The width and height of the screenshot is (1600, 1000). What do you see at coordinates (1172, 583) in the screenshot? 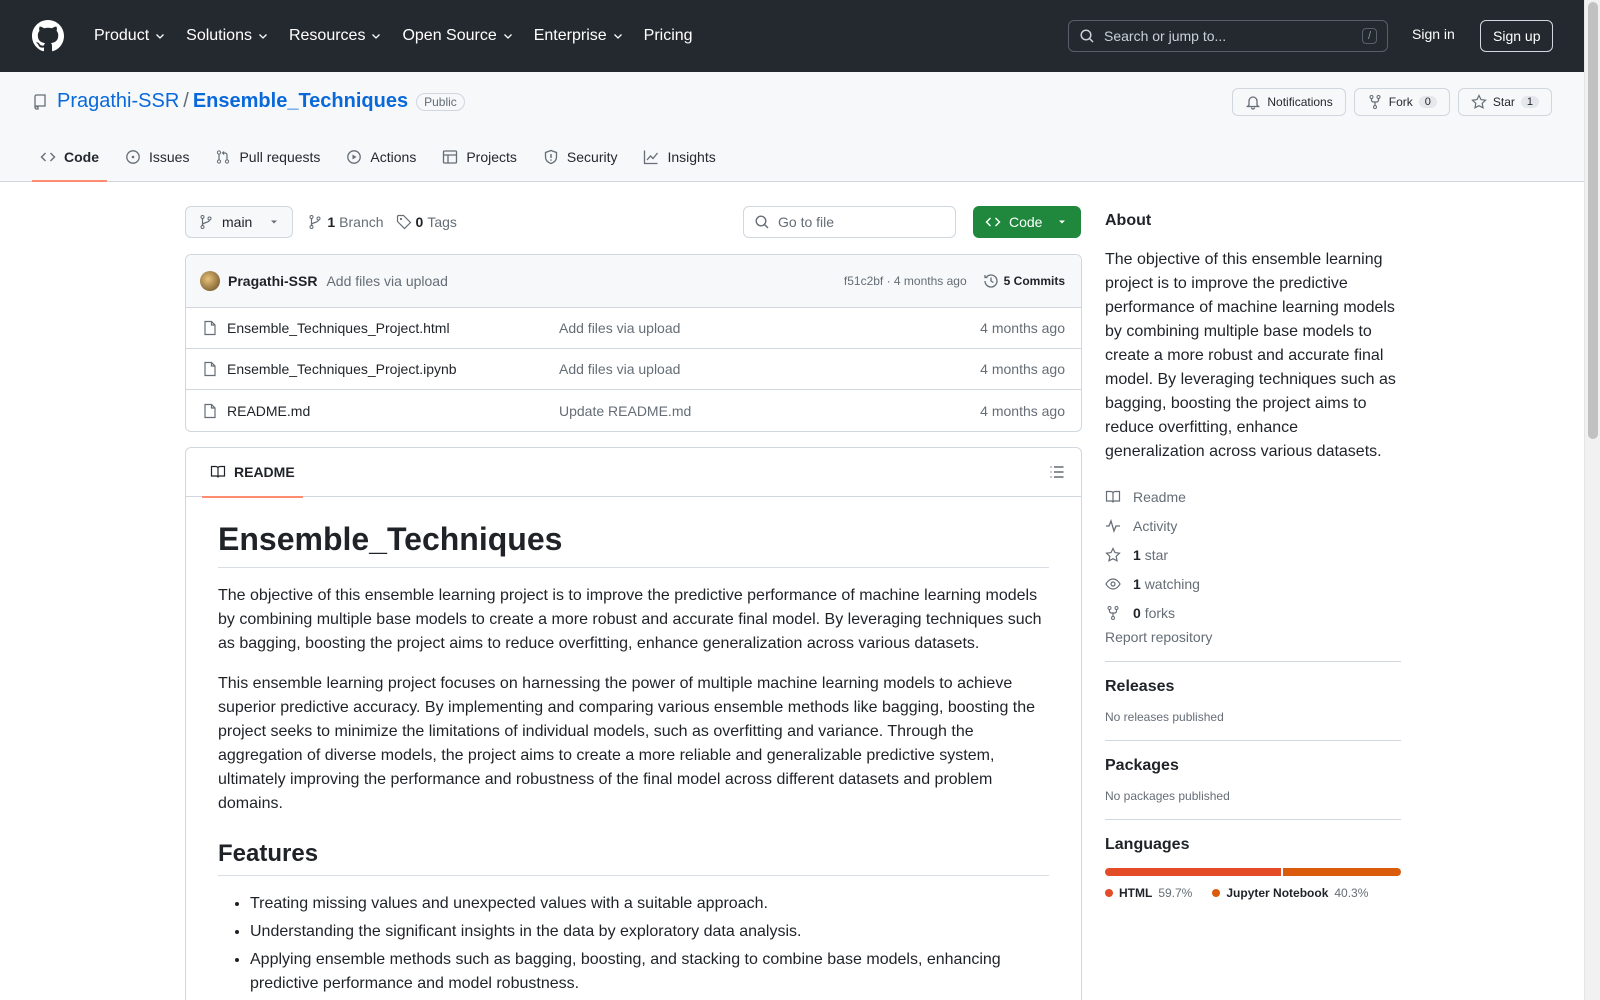
I see `watching-label: watching` at bounding box center [1172, 583].